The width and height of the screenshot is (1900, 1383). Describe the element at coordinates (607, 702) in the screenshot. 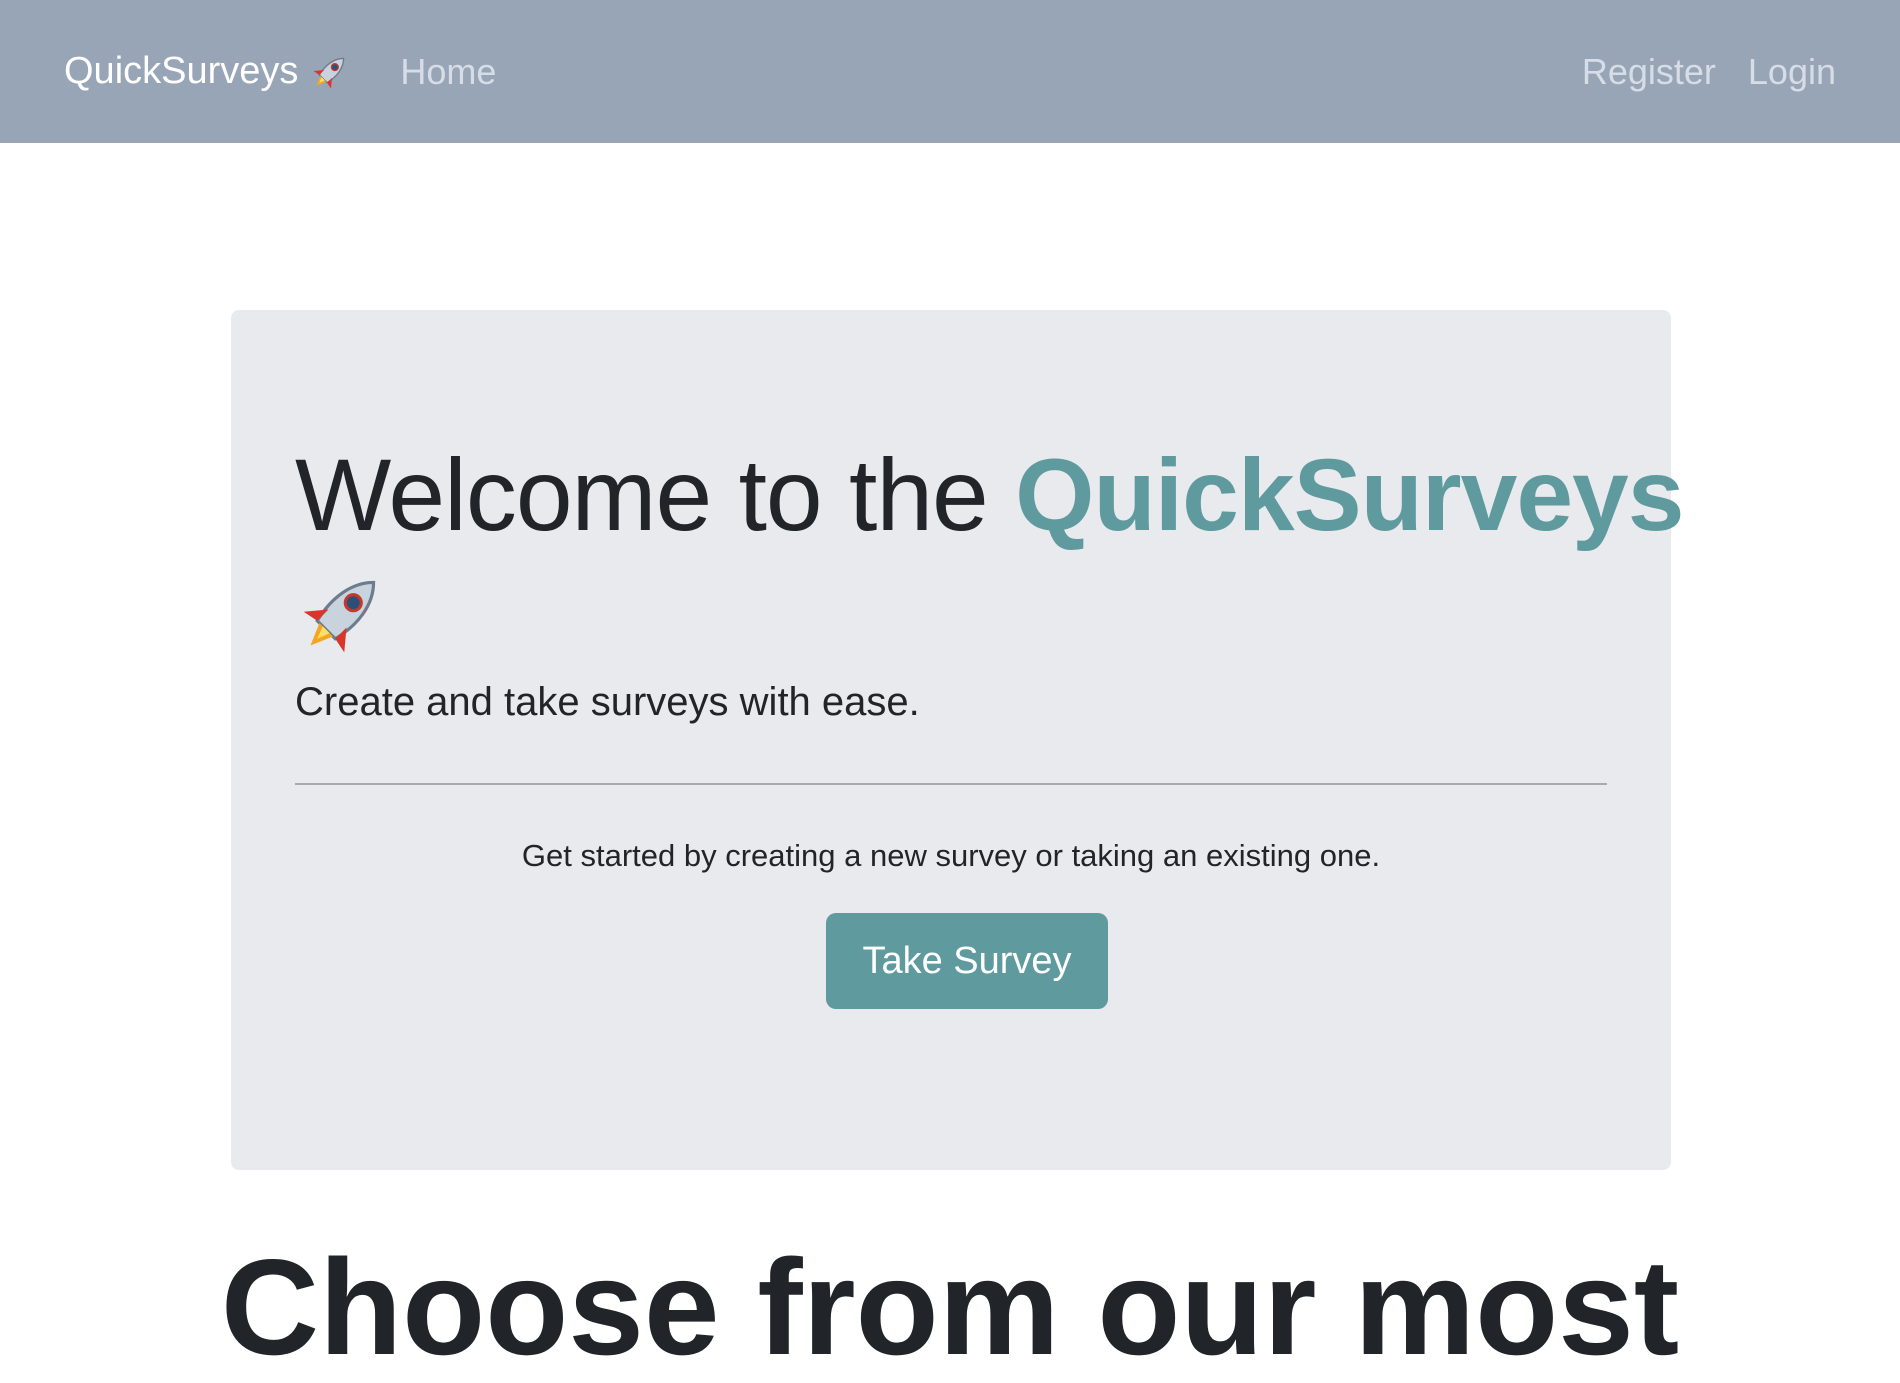

I see `hero-lead: Create and take surveys with ease.` at that location.